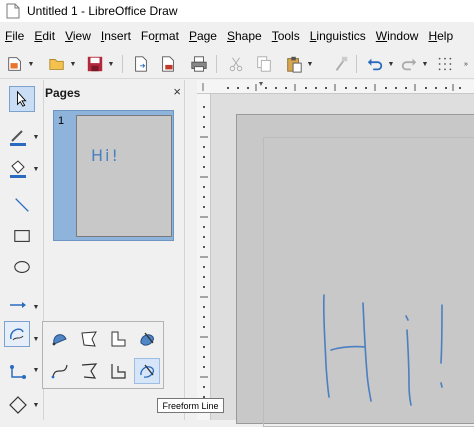 The width and height of the screenshot is (474, 427). Describe the element at coordinates (22, 267) in the screenshot. I see `ellipse-icon` at that location.